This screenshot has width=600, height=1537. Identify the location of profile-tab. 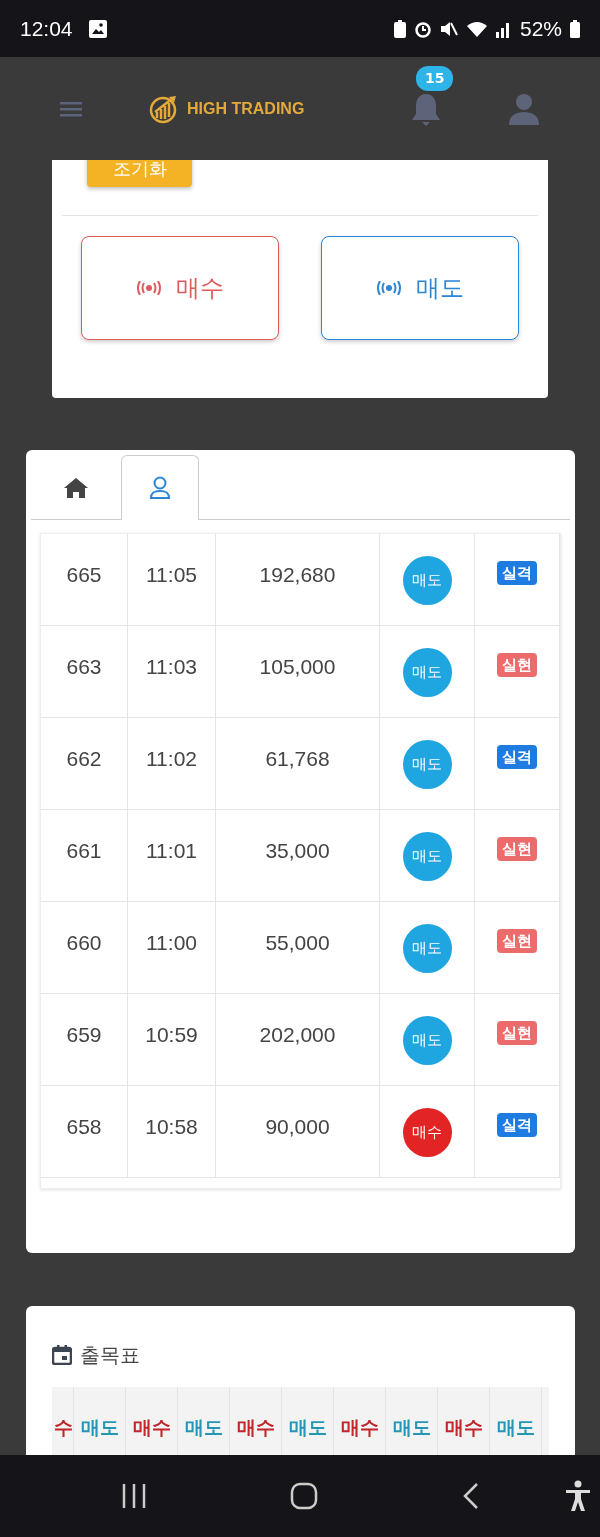
(160, 487).